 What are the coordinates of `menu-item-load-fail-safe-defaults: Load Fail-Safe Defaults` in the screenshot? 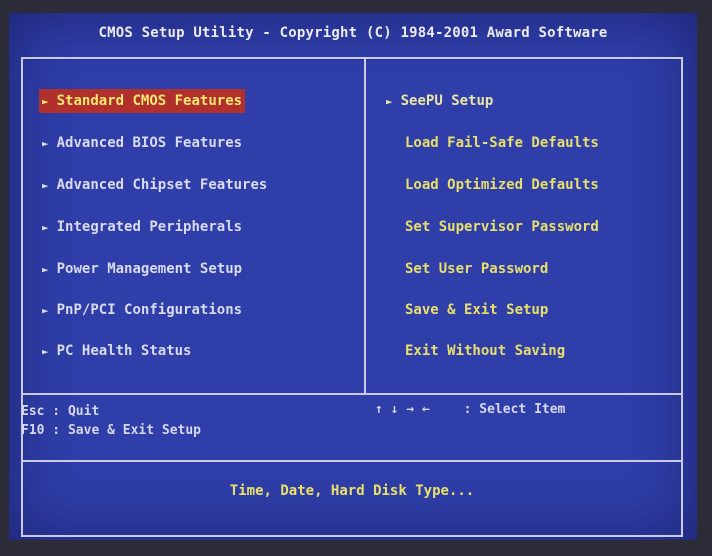 It's located at (502, 143).